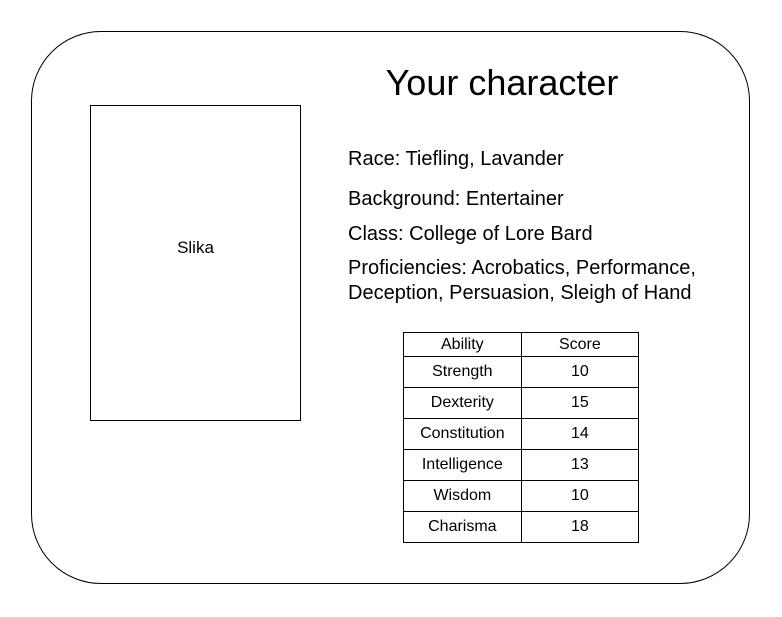  What do you see at coordinates (462, 465) in the screenshot?
I see `ability-name: Intelligence` at bounding box center [462, 465].